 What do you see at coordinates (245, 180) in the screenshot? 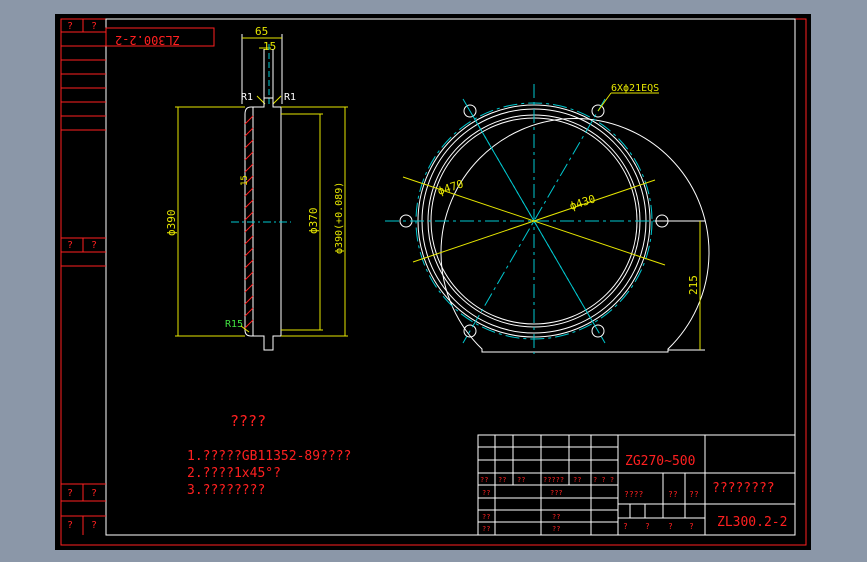
I see `dim-small-label: 15` at bounding box center [245, 180].